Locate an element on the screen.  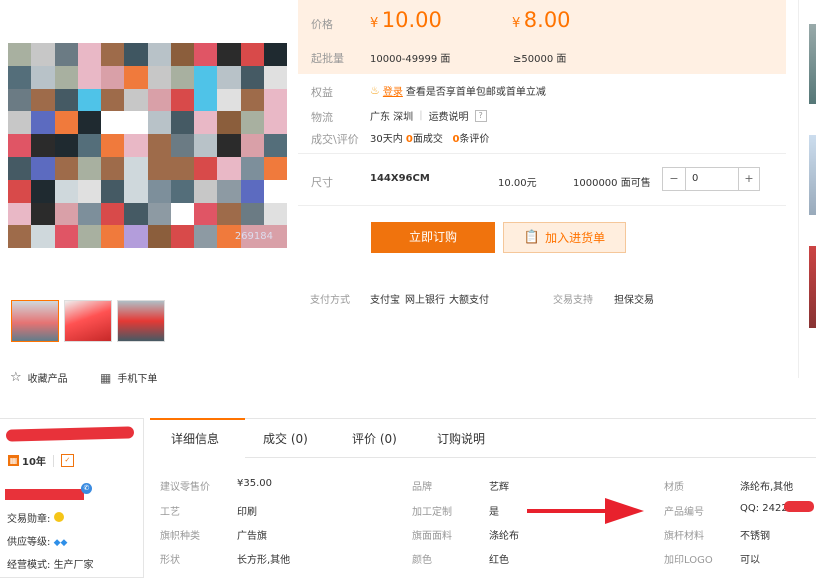
attr-label: 形状 is located at coordinates (170, 560).